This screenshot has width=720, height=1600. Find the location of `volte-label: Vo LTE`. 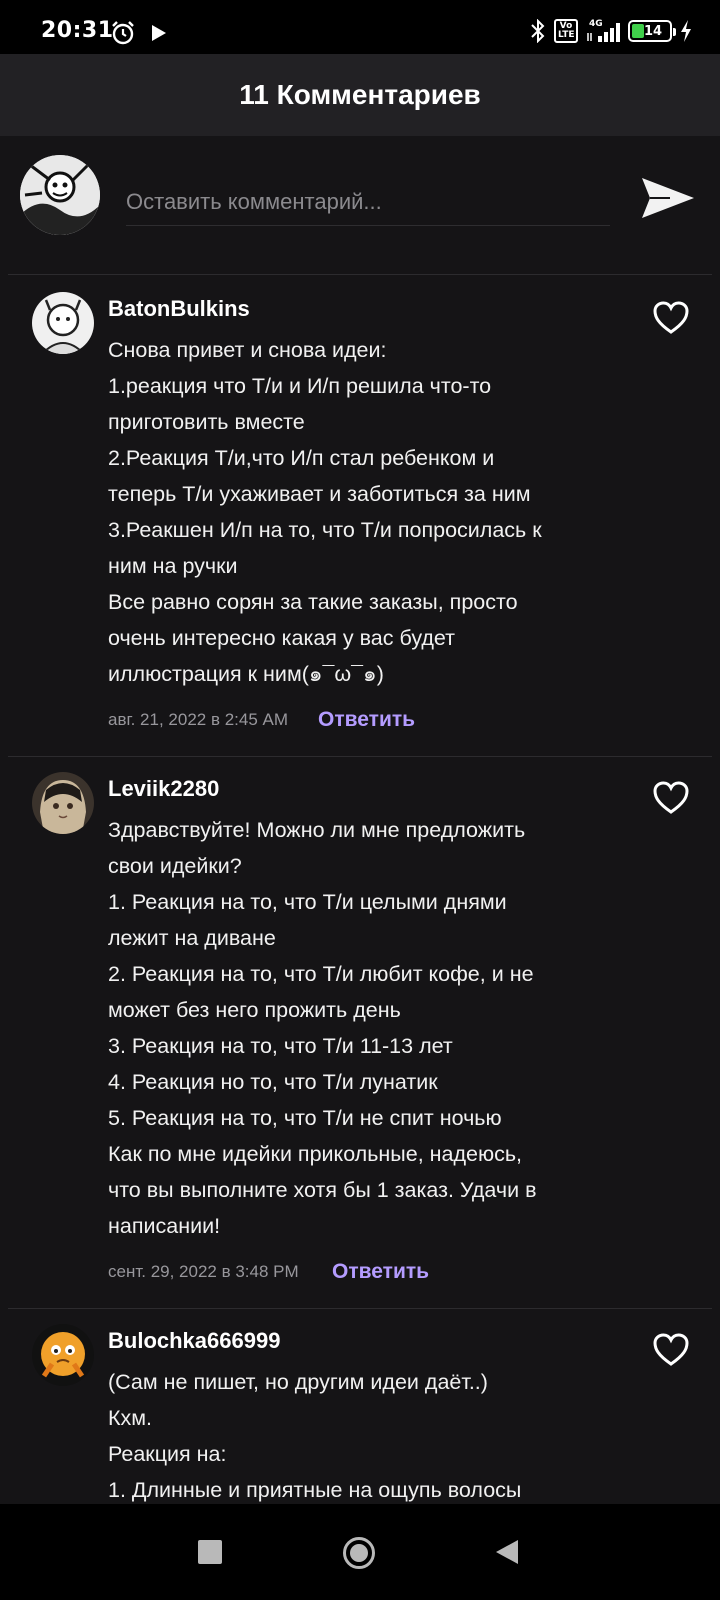

volte-label: Vo LTE is located at coordinates (566, 30).